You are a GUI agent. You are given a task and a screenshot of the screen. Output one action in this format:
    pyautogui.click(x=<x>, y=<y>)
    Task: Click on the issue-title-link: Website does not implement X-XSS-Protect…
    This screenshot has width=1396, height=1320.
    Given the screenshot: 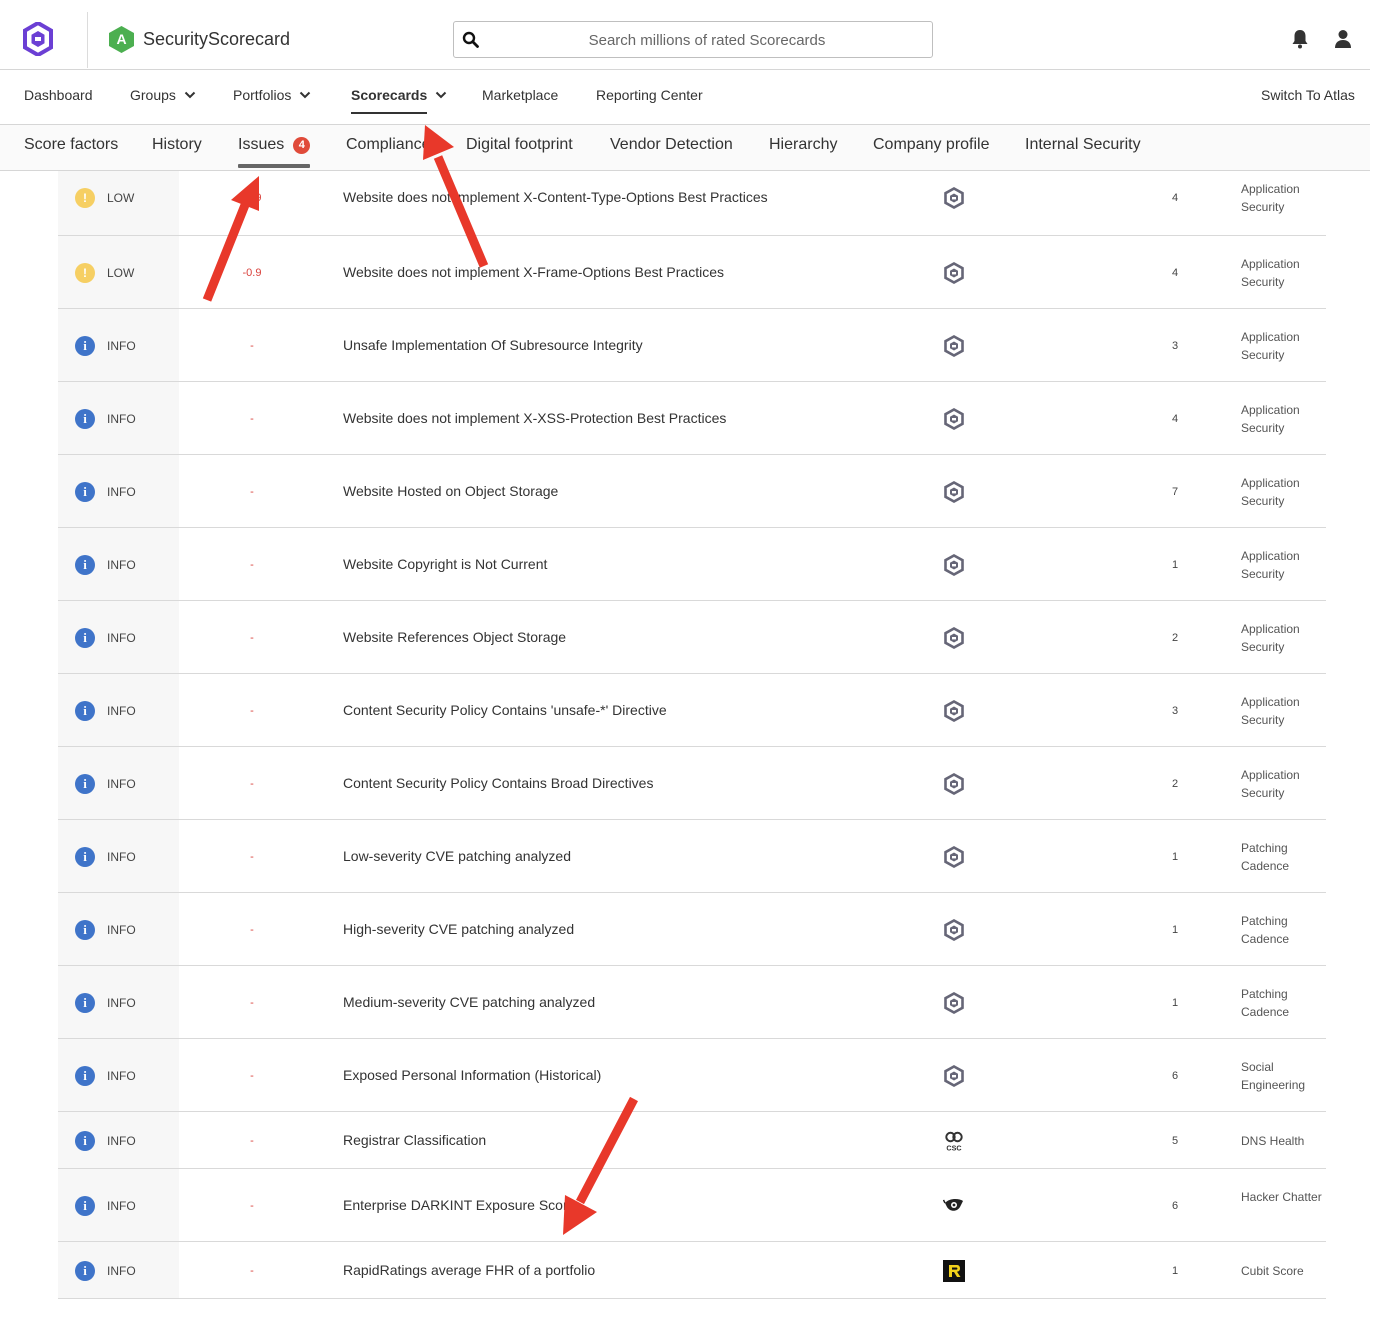 What is the action you would take?
    pyautogui.click(x=534, y=418)
    